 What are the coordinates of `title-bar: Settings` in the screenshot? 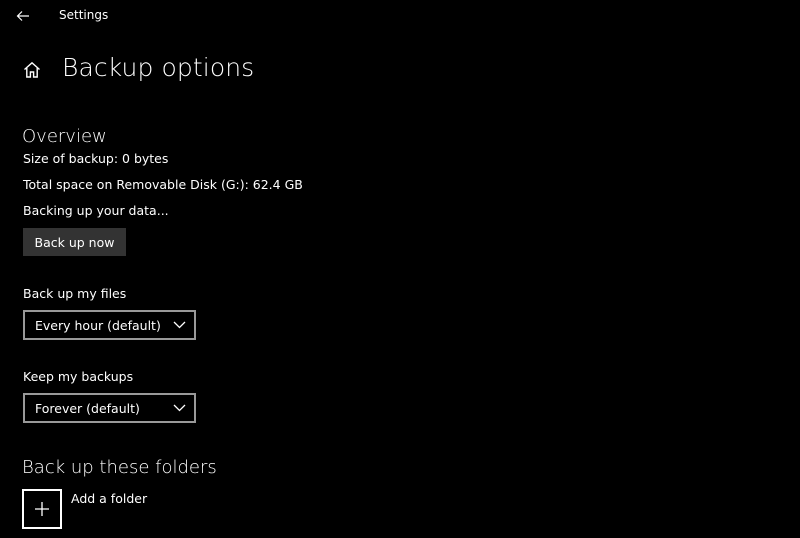 It's located at (400, 16).